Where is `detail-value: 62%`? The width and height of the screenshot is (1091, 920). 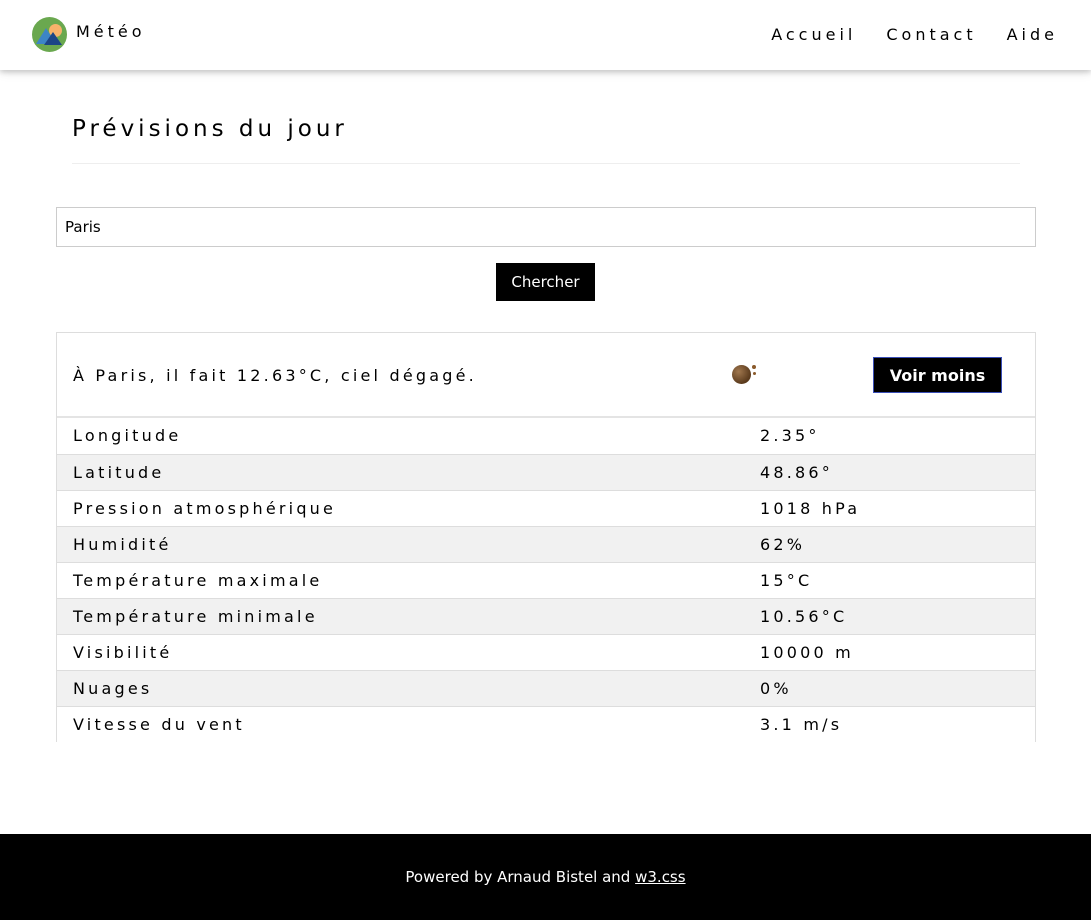
detail-value: 62% is located at coordinates (783, 544).